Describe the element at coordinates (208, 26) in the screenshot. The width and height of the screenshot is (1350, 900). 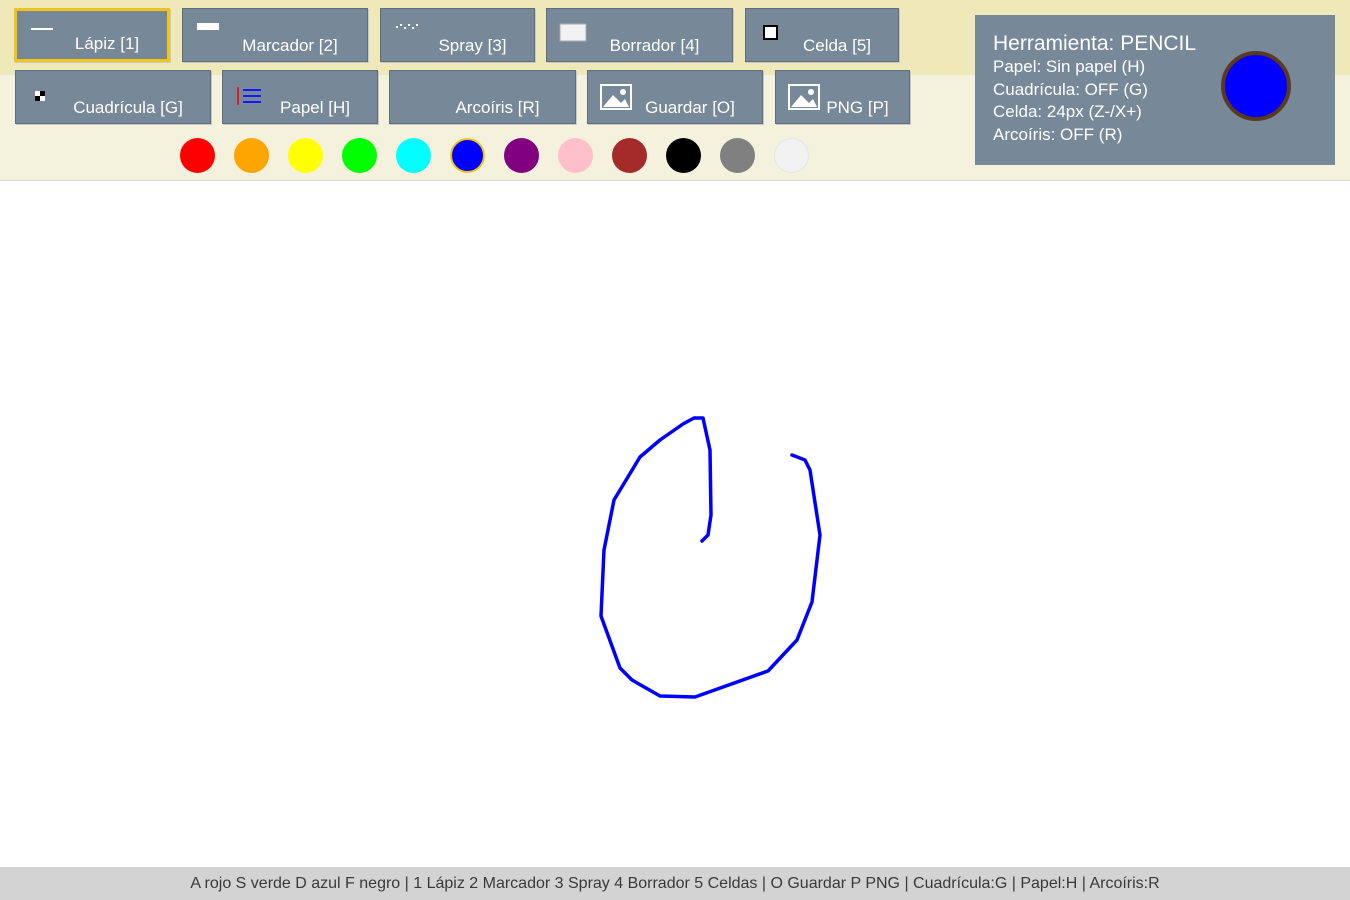
I see `marker-bar-icon` at that location.